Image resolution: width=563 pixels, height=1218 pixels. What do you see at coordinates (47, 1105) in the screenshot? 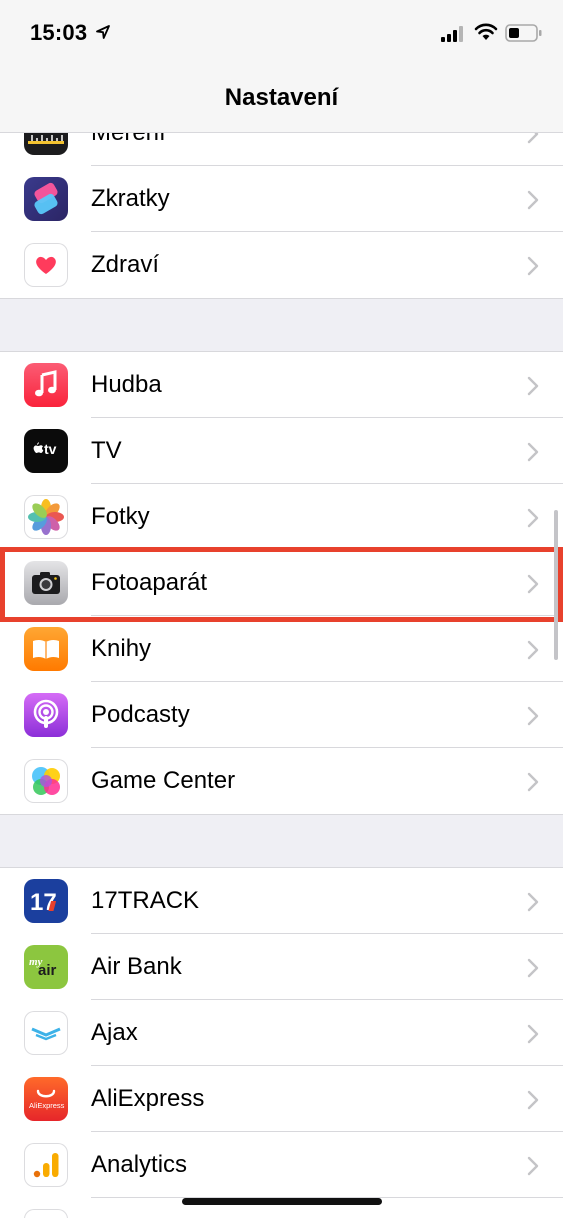
I see `svg-text: AliExpress` at bounding box center [47, 1105].